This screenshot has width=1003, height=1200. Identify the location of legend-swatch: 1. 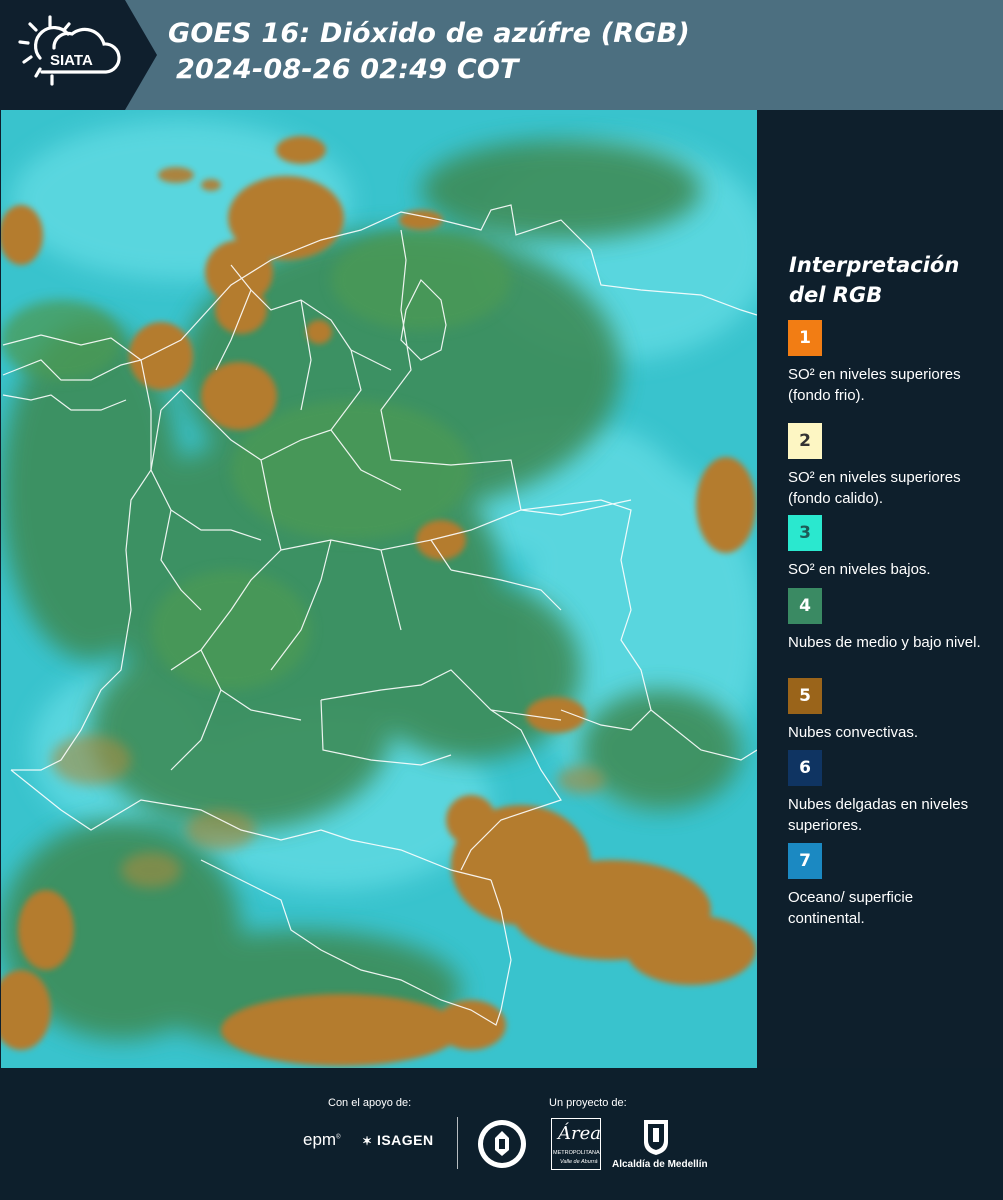
(805, 338).